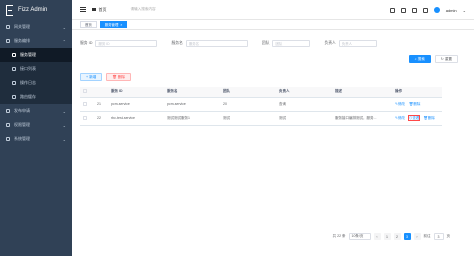  I want to click on service-icon, so click(14, 55).